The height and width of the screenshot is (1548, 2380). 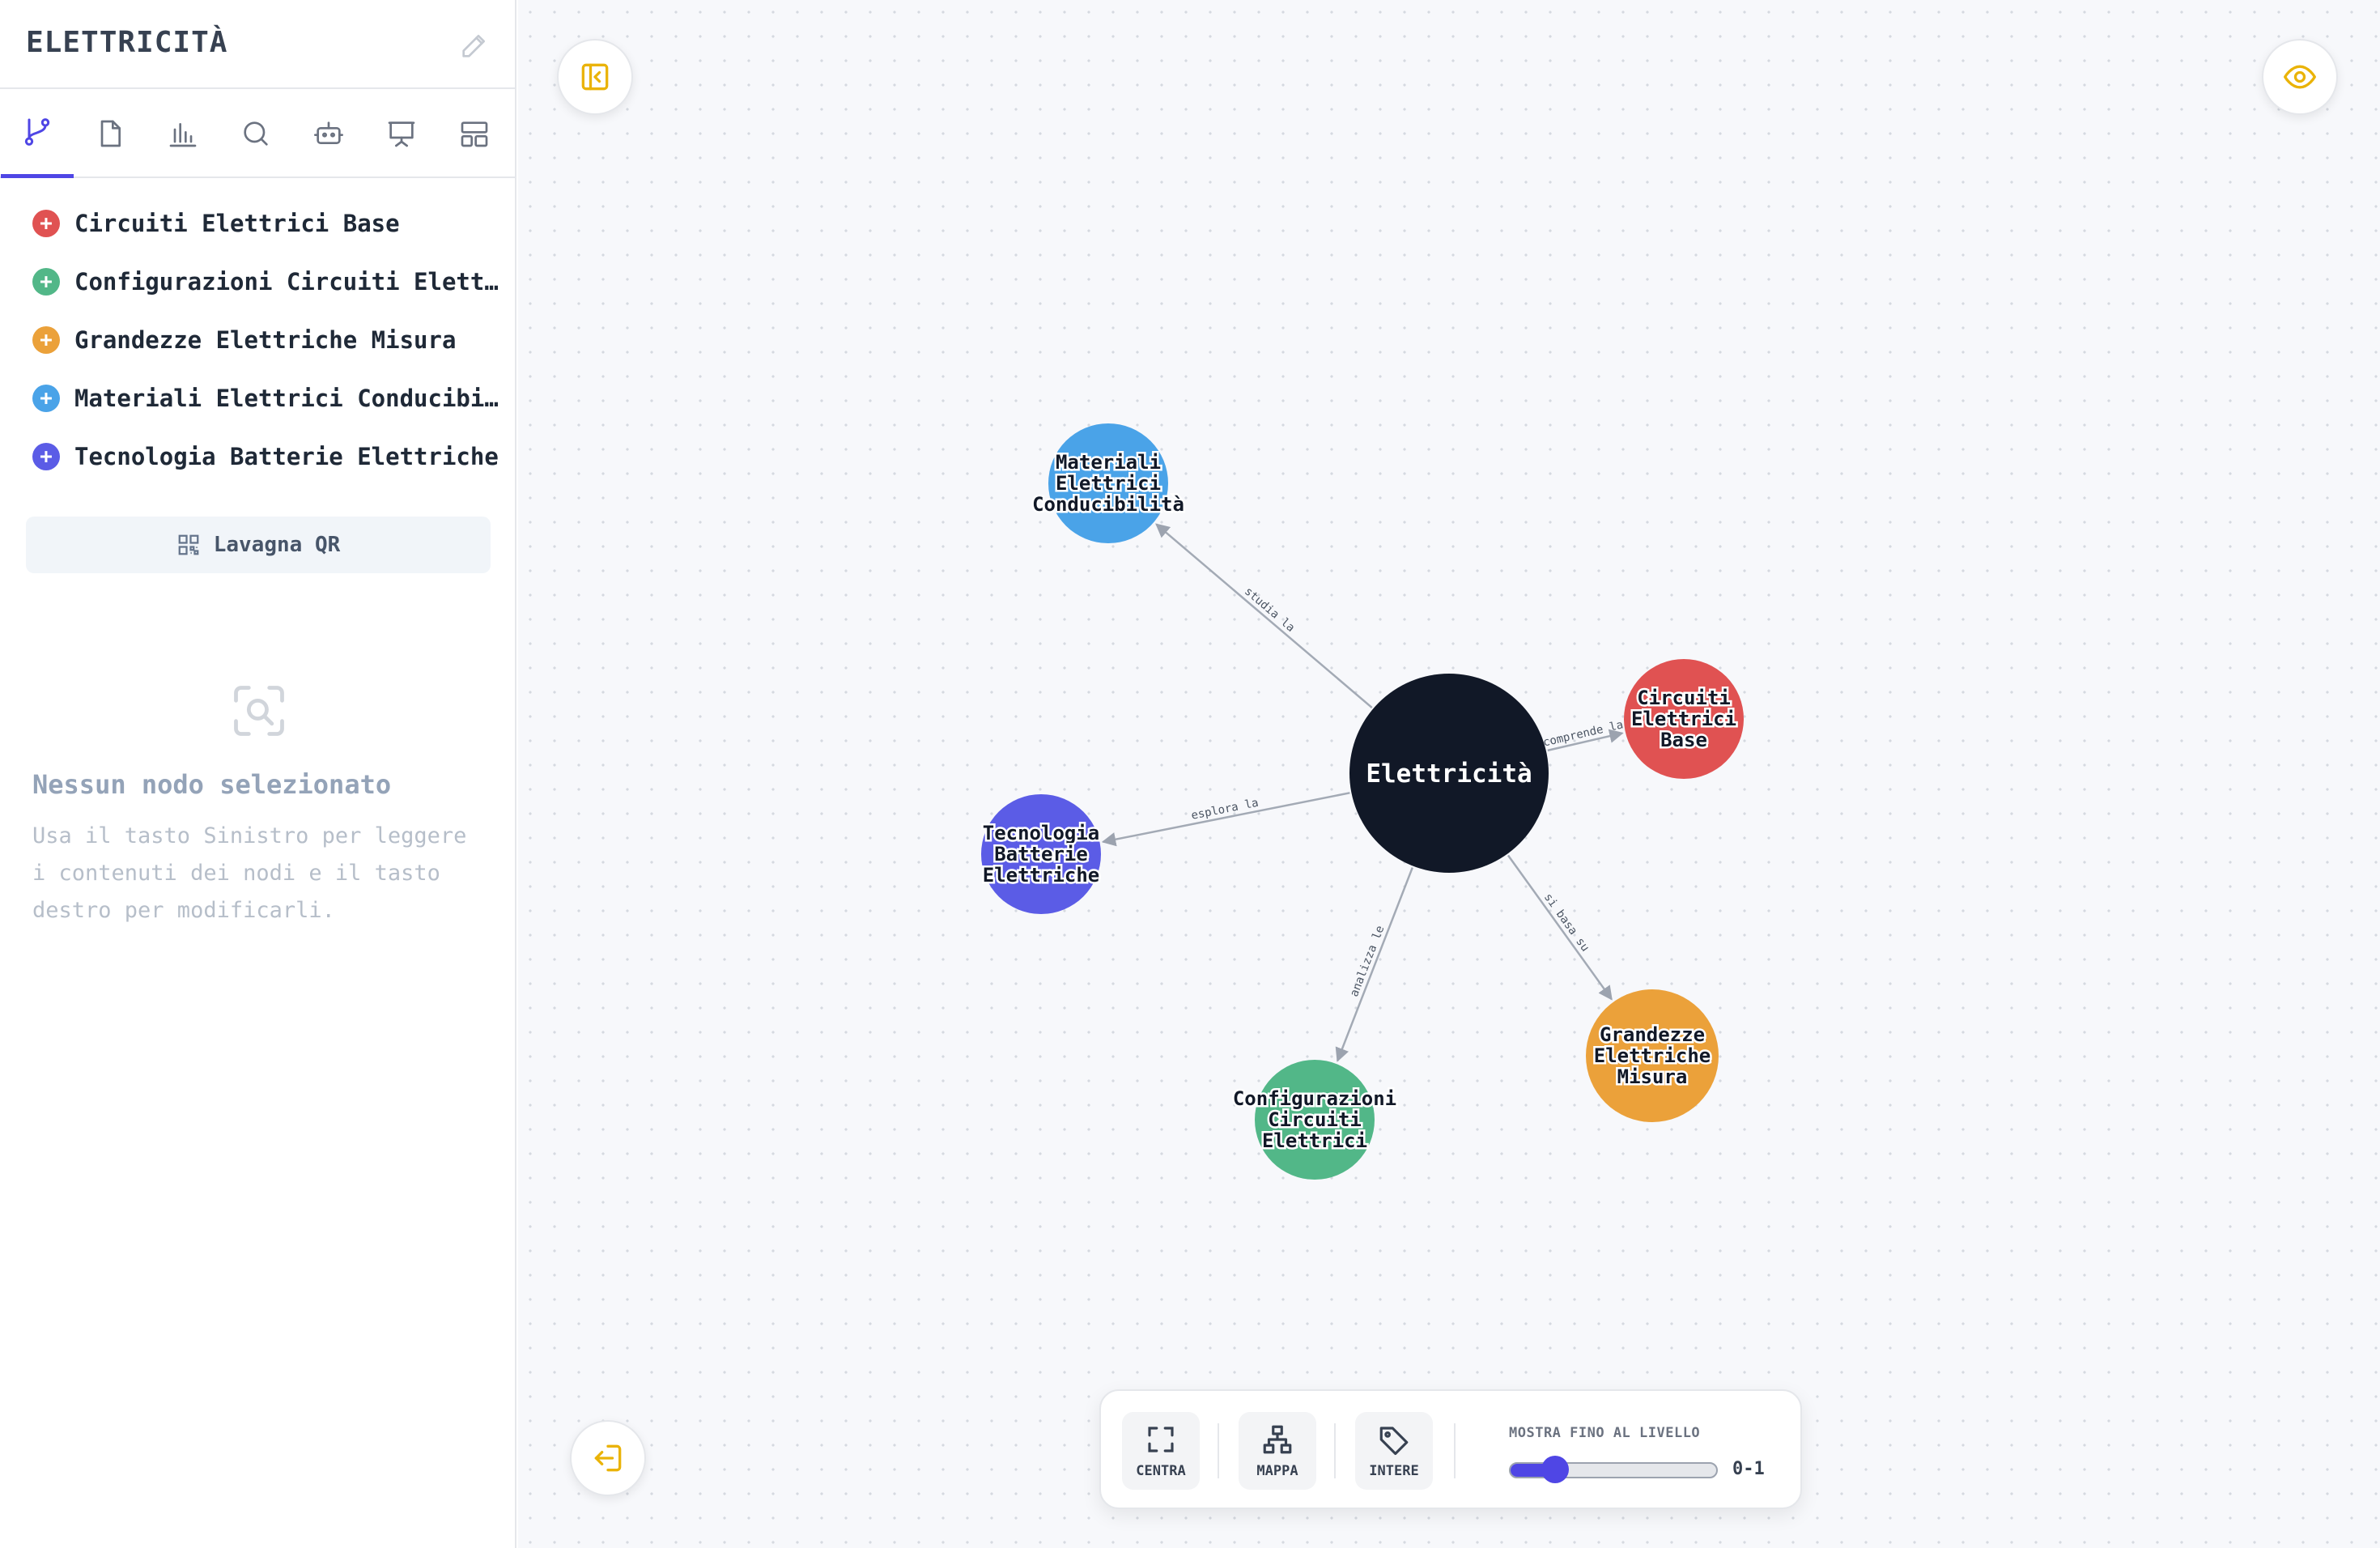 What do you see at coordinates (293, 398) in the screenshot?
I see `list-item-label: Materiali Elettrici Conducibilità` at bounding box center [293, 398].